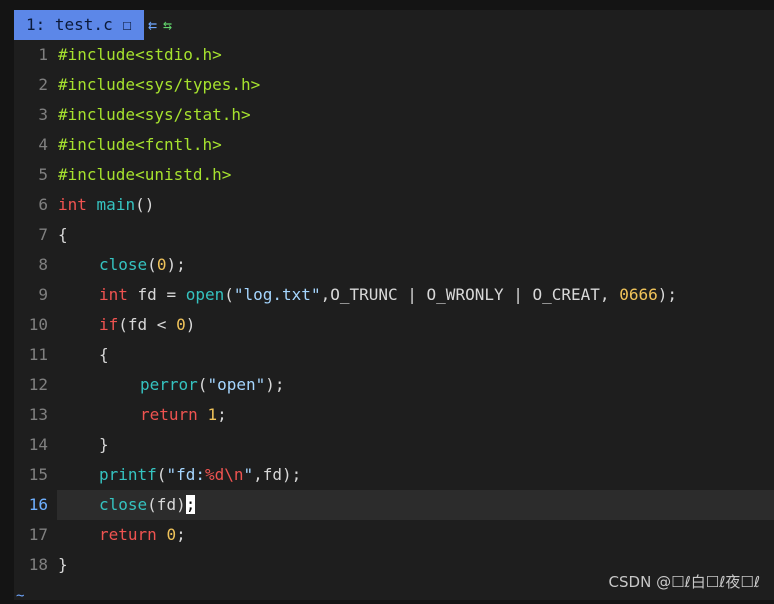 The width and height of the screenshot is (774, 604). What do you see at coordinates (394, 25) in the screenshot?
I see `tabline: 1: test.c ☐ ⇇ ⇆` at bounding box center [394, 25].